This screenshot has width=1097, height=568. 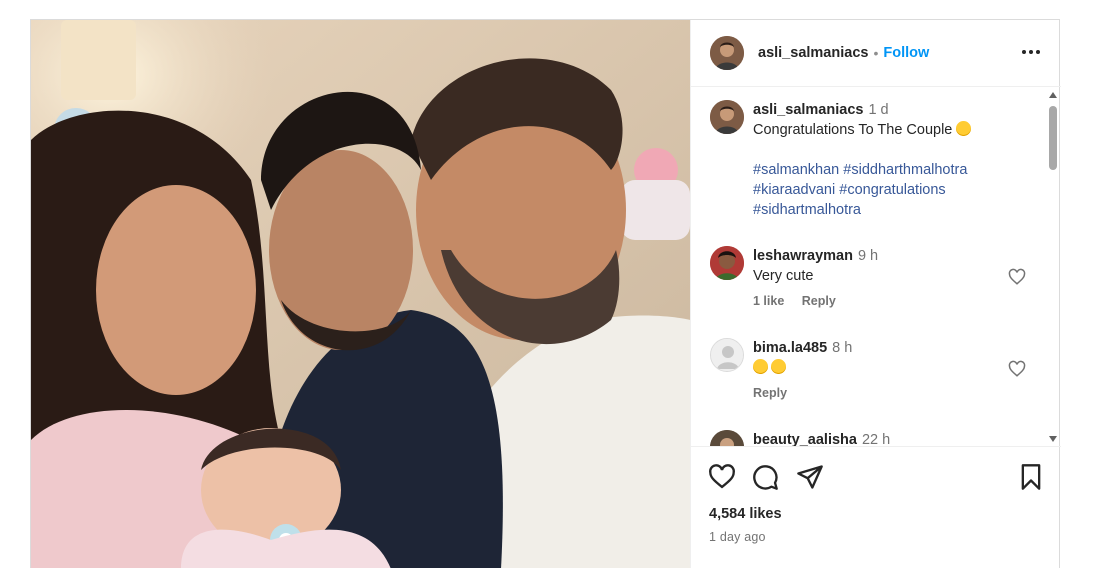 What do you see at coordinates (808, 110) in the screenshot?
I see `caption-username: asli_salmaniacs` at bounding box center [808, 110].